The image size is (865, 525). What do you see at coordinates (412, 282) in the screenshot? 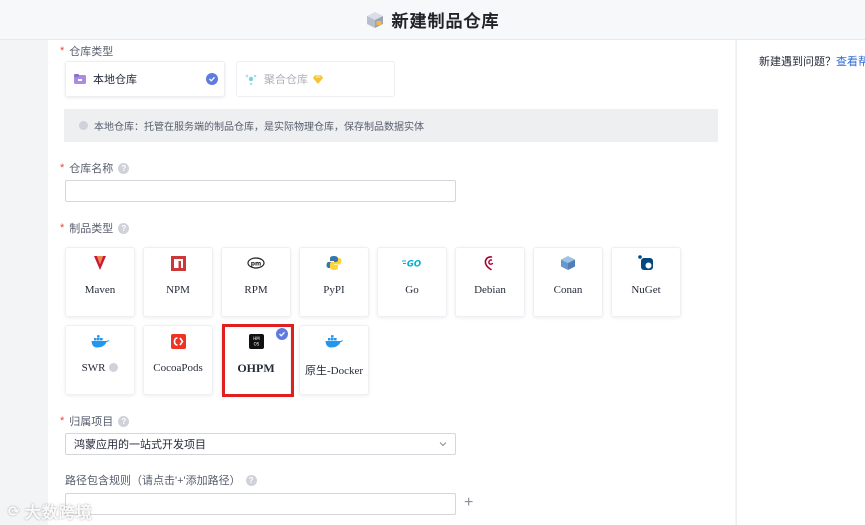
I see `artifact-go: GO Go` at bounding box center [412, 282].